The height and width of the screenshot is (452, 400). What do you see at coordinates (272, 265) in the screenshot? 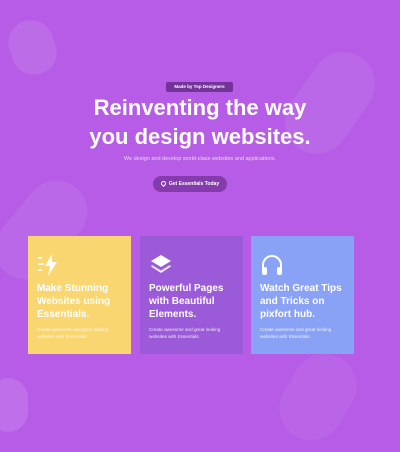
I see `headphones-icon` at bounding box center [272, 265].